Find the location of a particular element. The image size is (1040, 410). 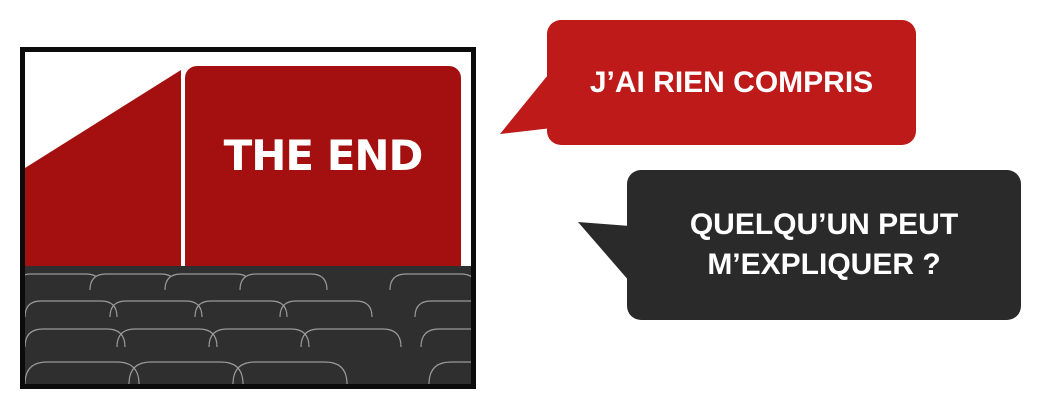

speech-bubble-first: J’AI RIEN COMPRIS is located at coordinates (731, 82).